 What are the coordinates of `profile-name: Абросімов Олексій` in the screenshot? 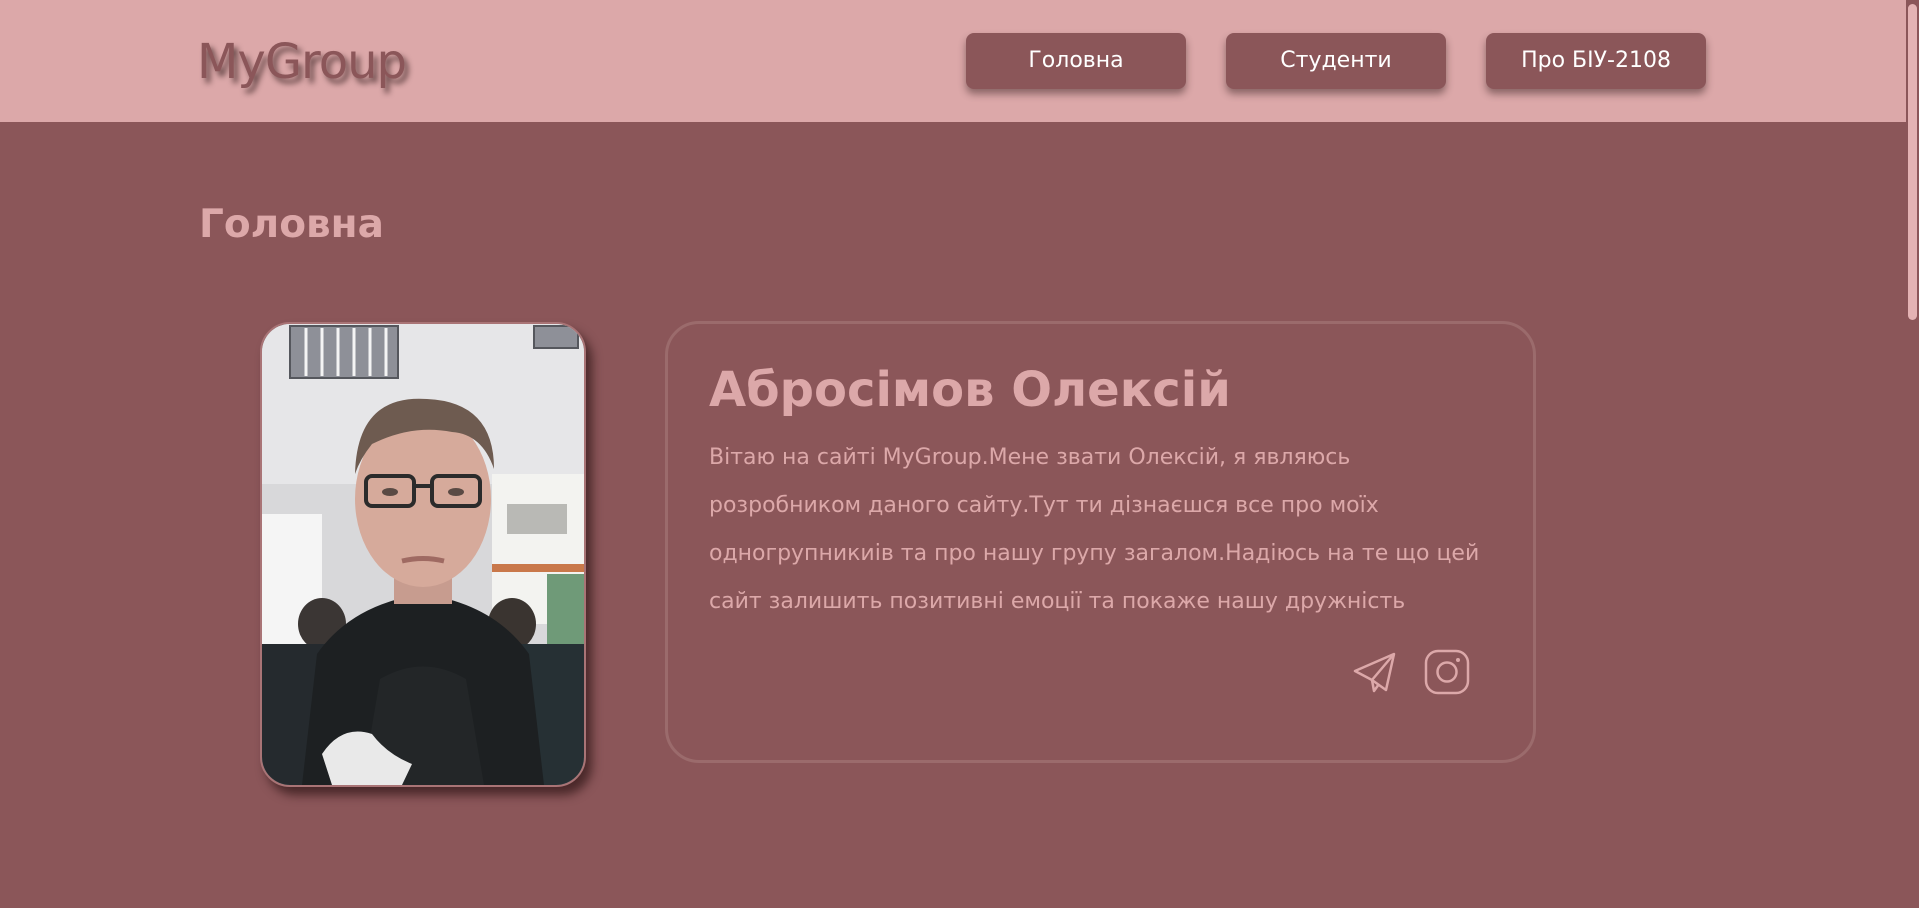 It's located at (970, 390).